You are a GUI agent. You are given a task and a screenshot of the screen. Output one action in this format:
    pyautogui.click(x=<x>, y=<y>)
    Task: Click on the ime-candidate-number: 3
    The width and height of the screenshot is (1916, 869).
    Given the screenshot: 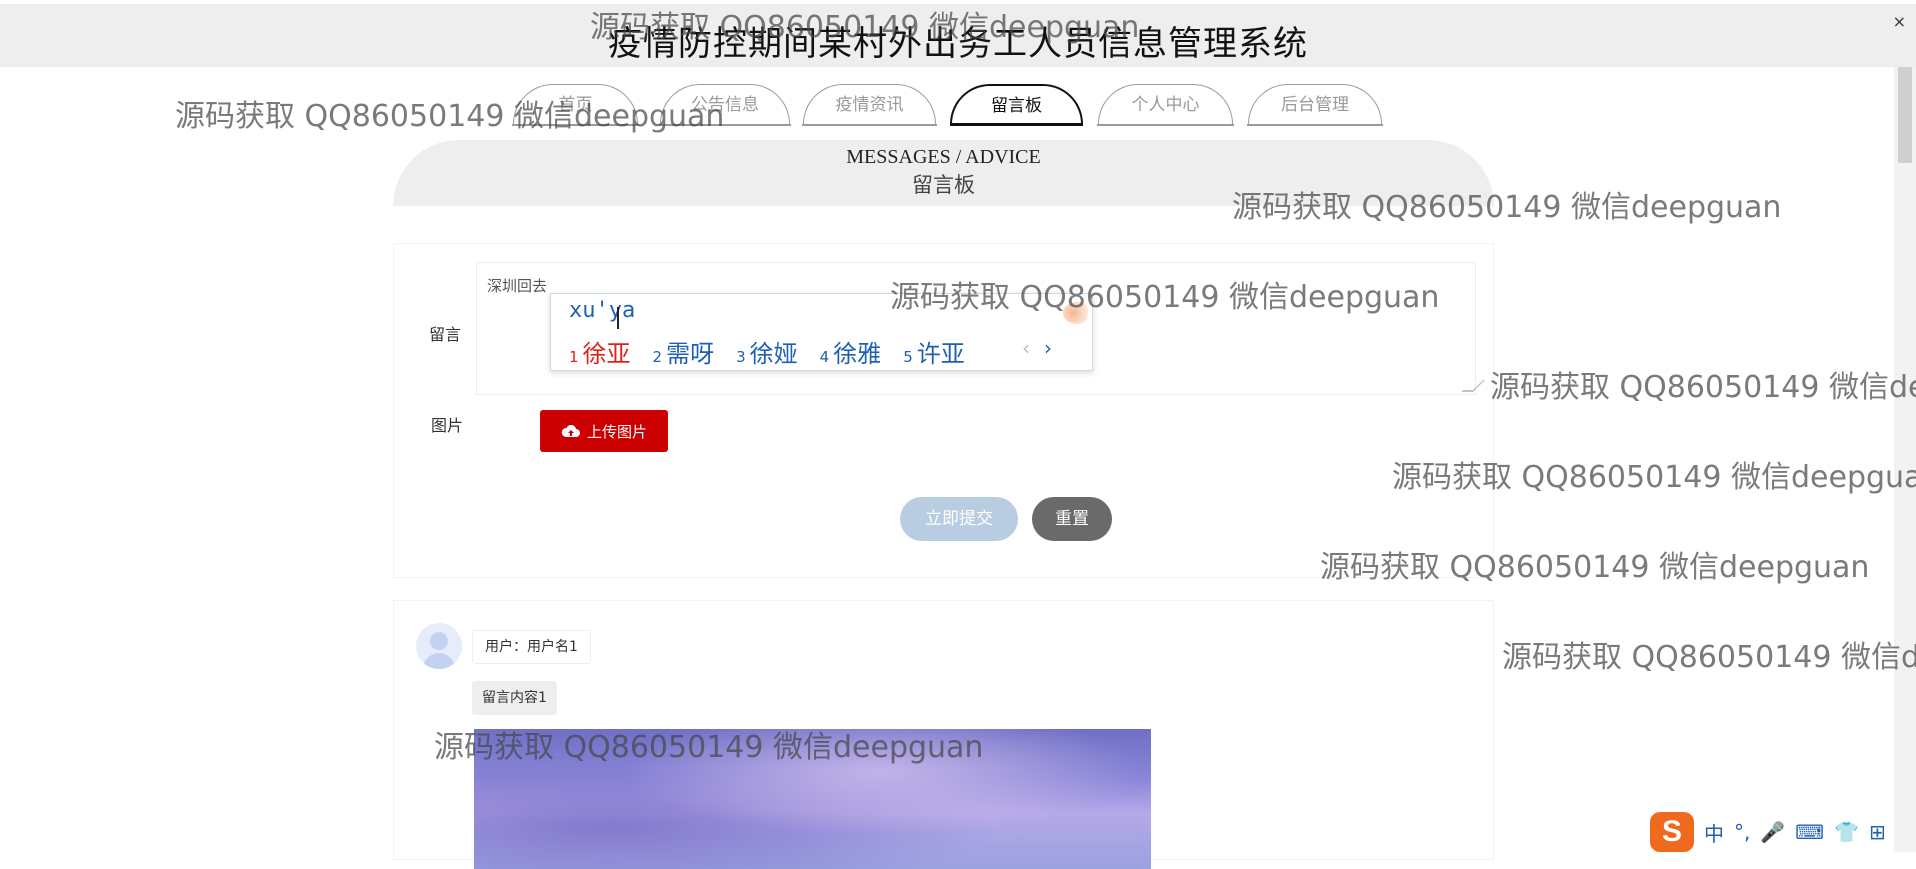 What is the action you would take?
    pyautogui.click(x=741, y=357)
    